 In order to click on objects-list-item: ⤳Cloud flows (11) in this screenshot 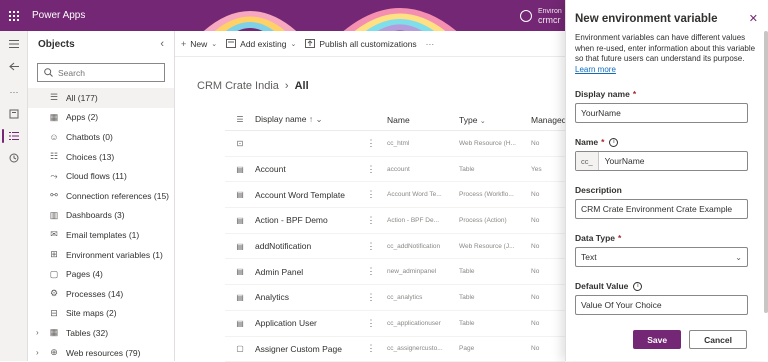, I will do `click(101, 176)`.